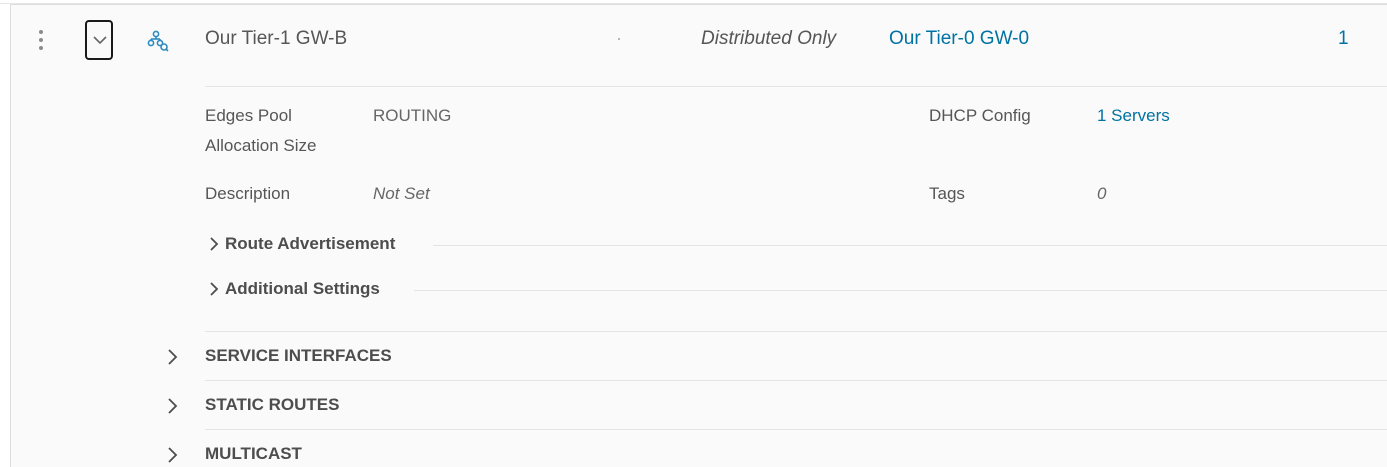 The width and height of the screenshot is (1387, 467). What do you see at coordinates (1133, 116) in the screenshot?
I see `dhcp-servers-link: 1 Servers` at bounding box center [1133, 116].